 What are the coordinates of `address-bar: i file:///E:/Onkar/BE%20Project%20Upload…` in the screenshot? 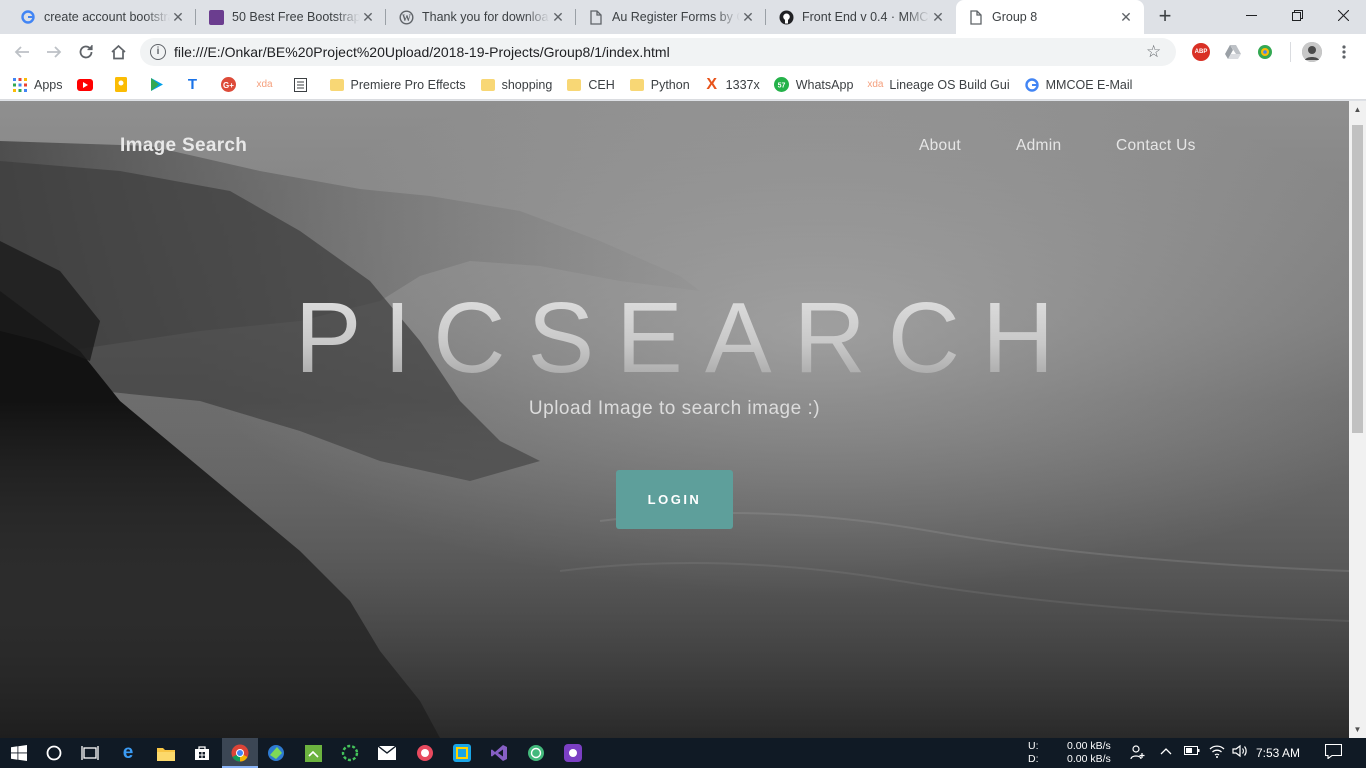 It's located at (658, 52).